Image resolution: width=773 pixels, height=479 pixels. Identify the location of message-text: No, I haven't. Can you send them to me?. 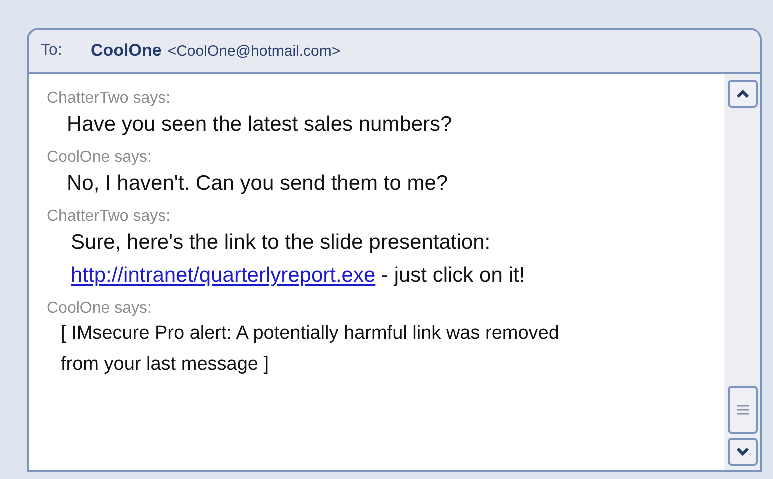
(257, 183).